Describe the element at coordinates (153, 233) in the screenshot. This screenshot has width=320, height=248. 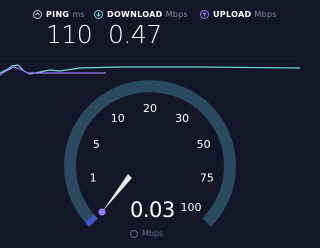
I see `gauge-unit: Mbps` at that location.